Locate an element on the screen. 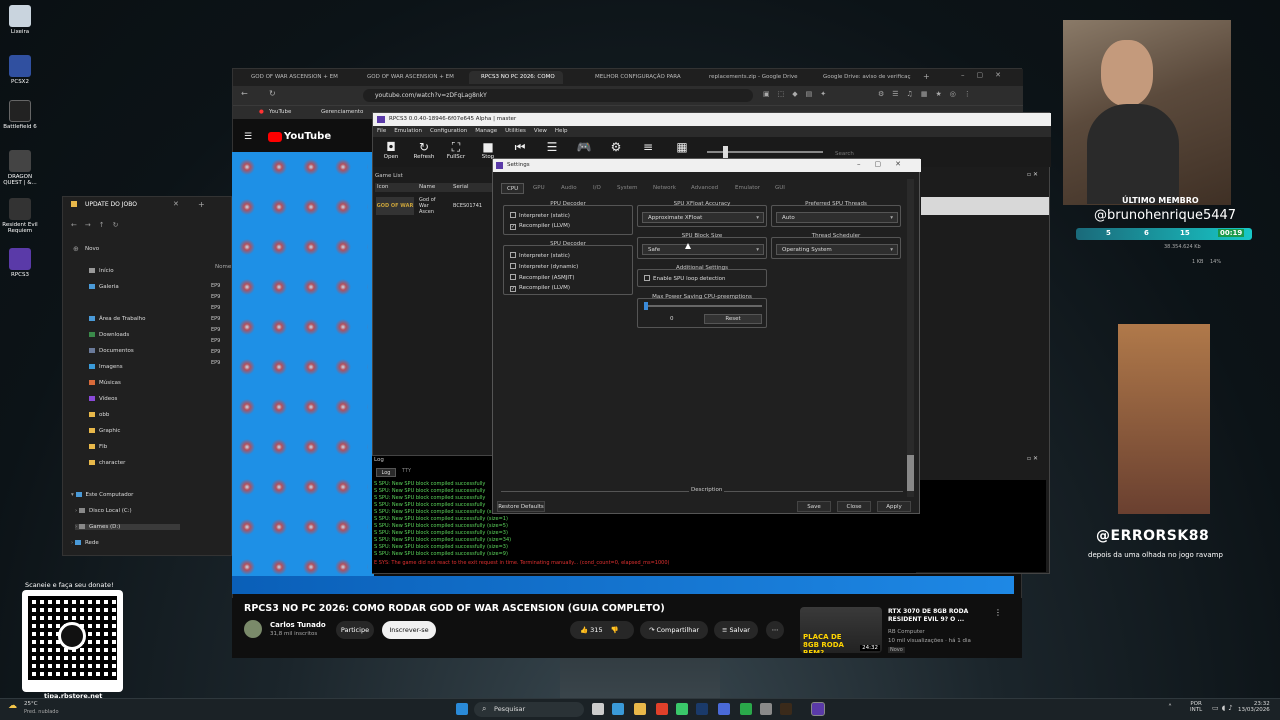  explorer-nav-icons: ←→↑↻ is located at coordinates (98, 225).